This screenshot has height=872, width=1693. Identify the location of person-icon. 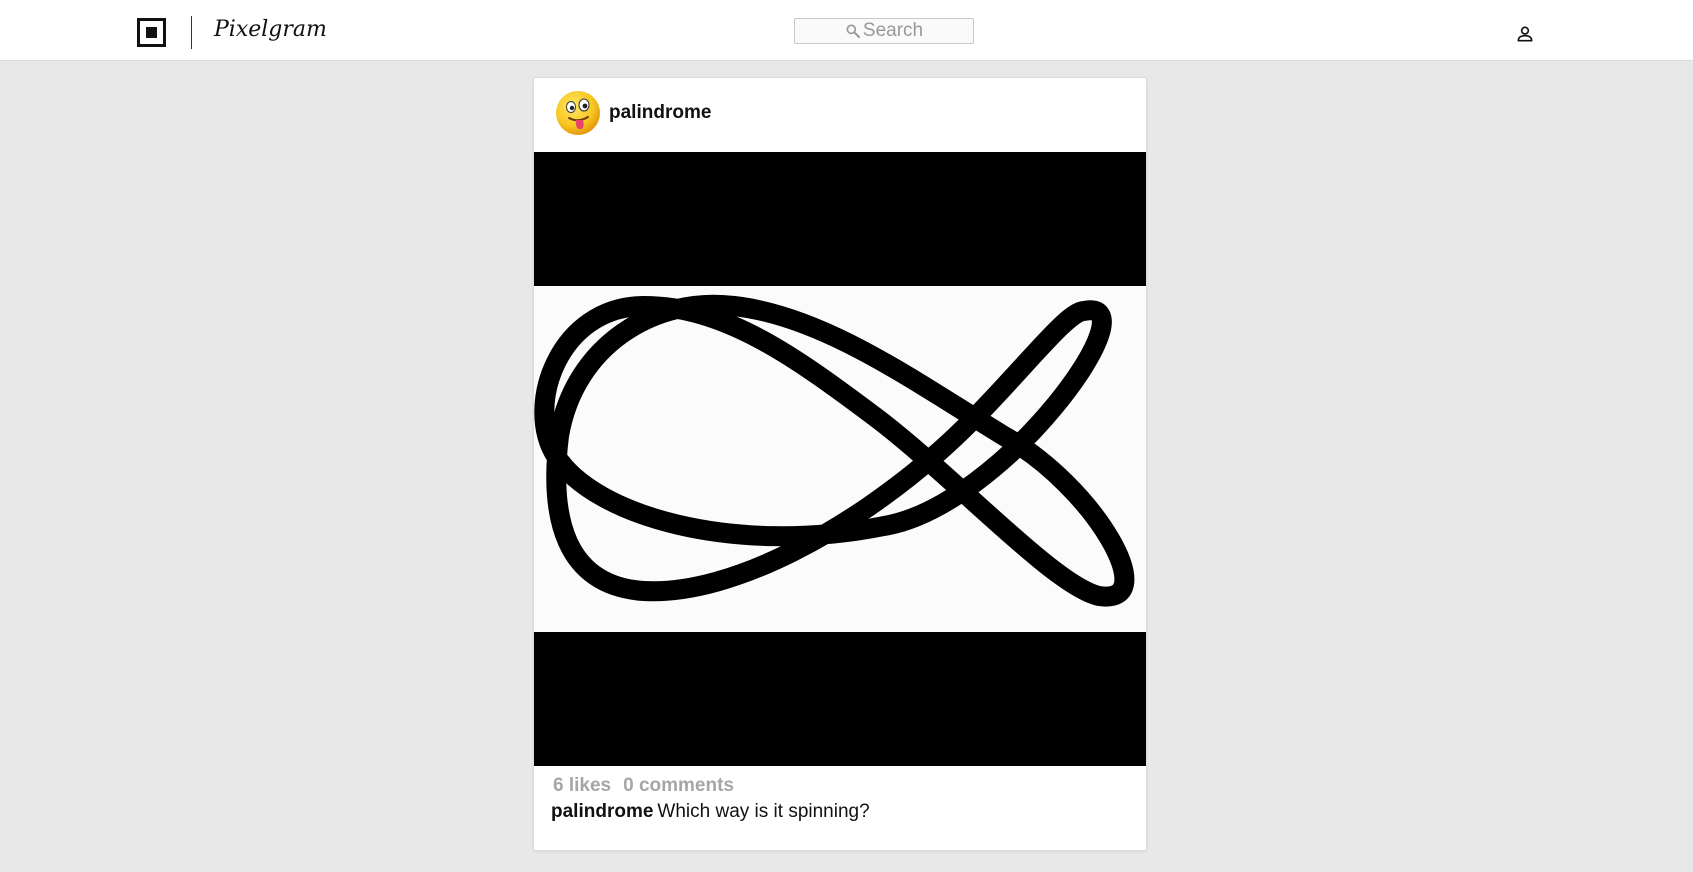
(1525, 34).